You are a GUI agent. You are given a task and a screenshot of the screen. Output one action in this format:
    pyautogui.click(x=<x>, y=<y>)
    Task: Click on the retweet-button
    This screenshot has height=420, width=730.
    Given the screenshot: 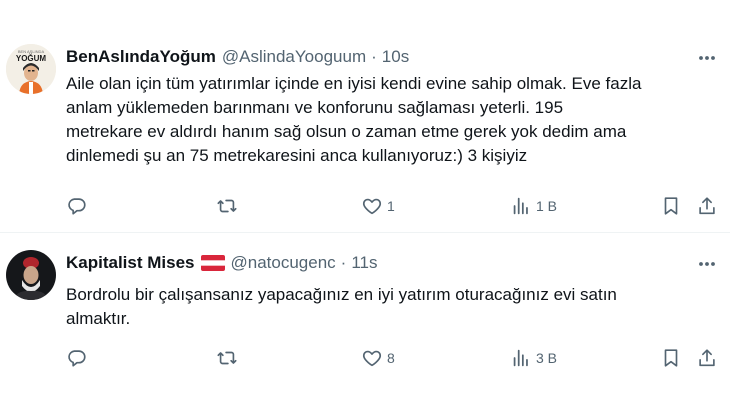 What is the action you would take?
    pyautogui.click(x=229, y=358)
    